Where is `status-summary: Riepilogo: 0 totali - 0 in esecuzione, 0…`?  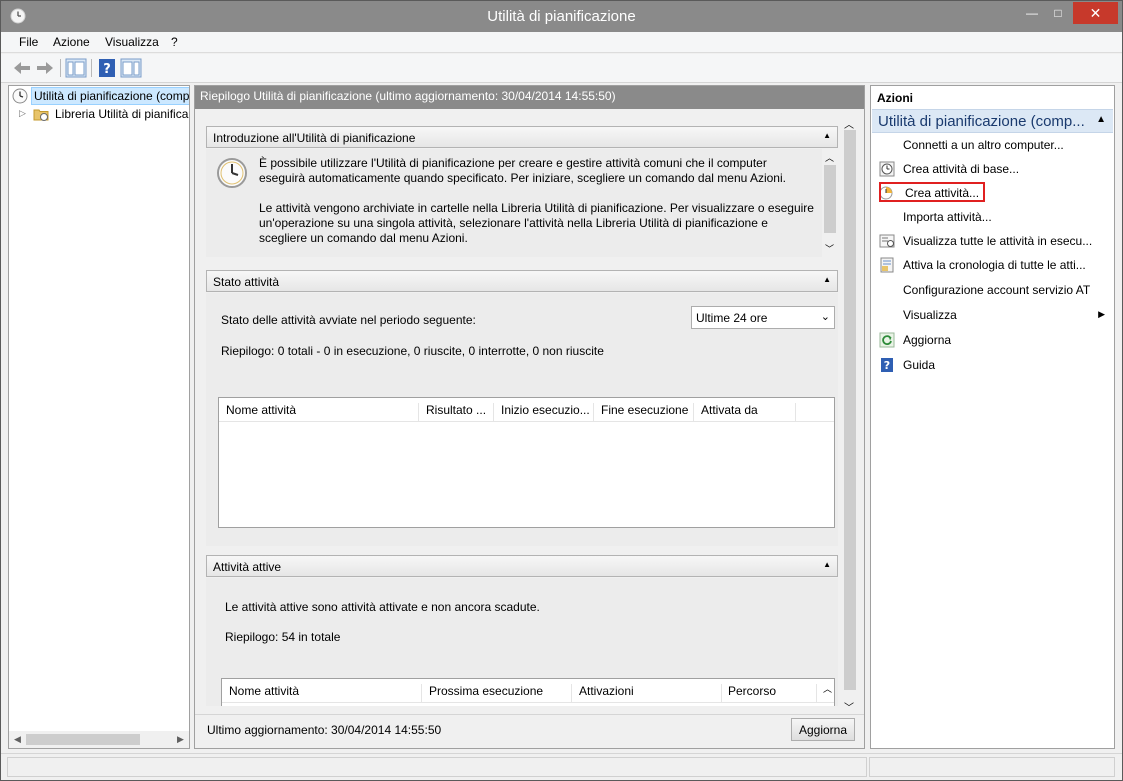
status-summary: Riepilogo: 0 totali - 0 in esecuzione, 0… is located at coordinates (412, 351).